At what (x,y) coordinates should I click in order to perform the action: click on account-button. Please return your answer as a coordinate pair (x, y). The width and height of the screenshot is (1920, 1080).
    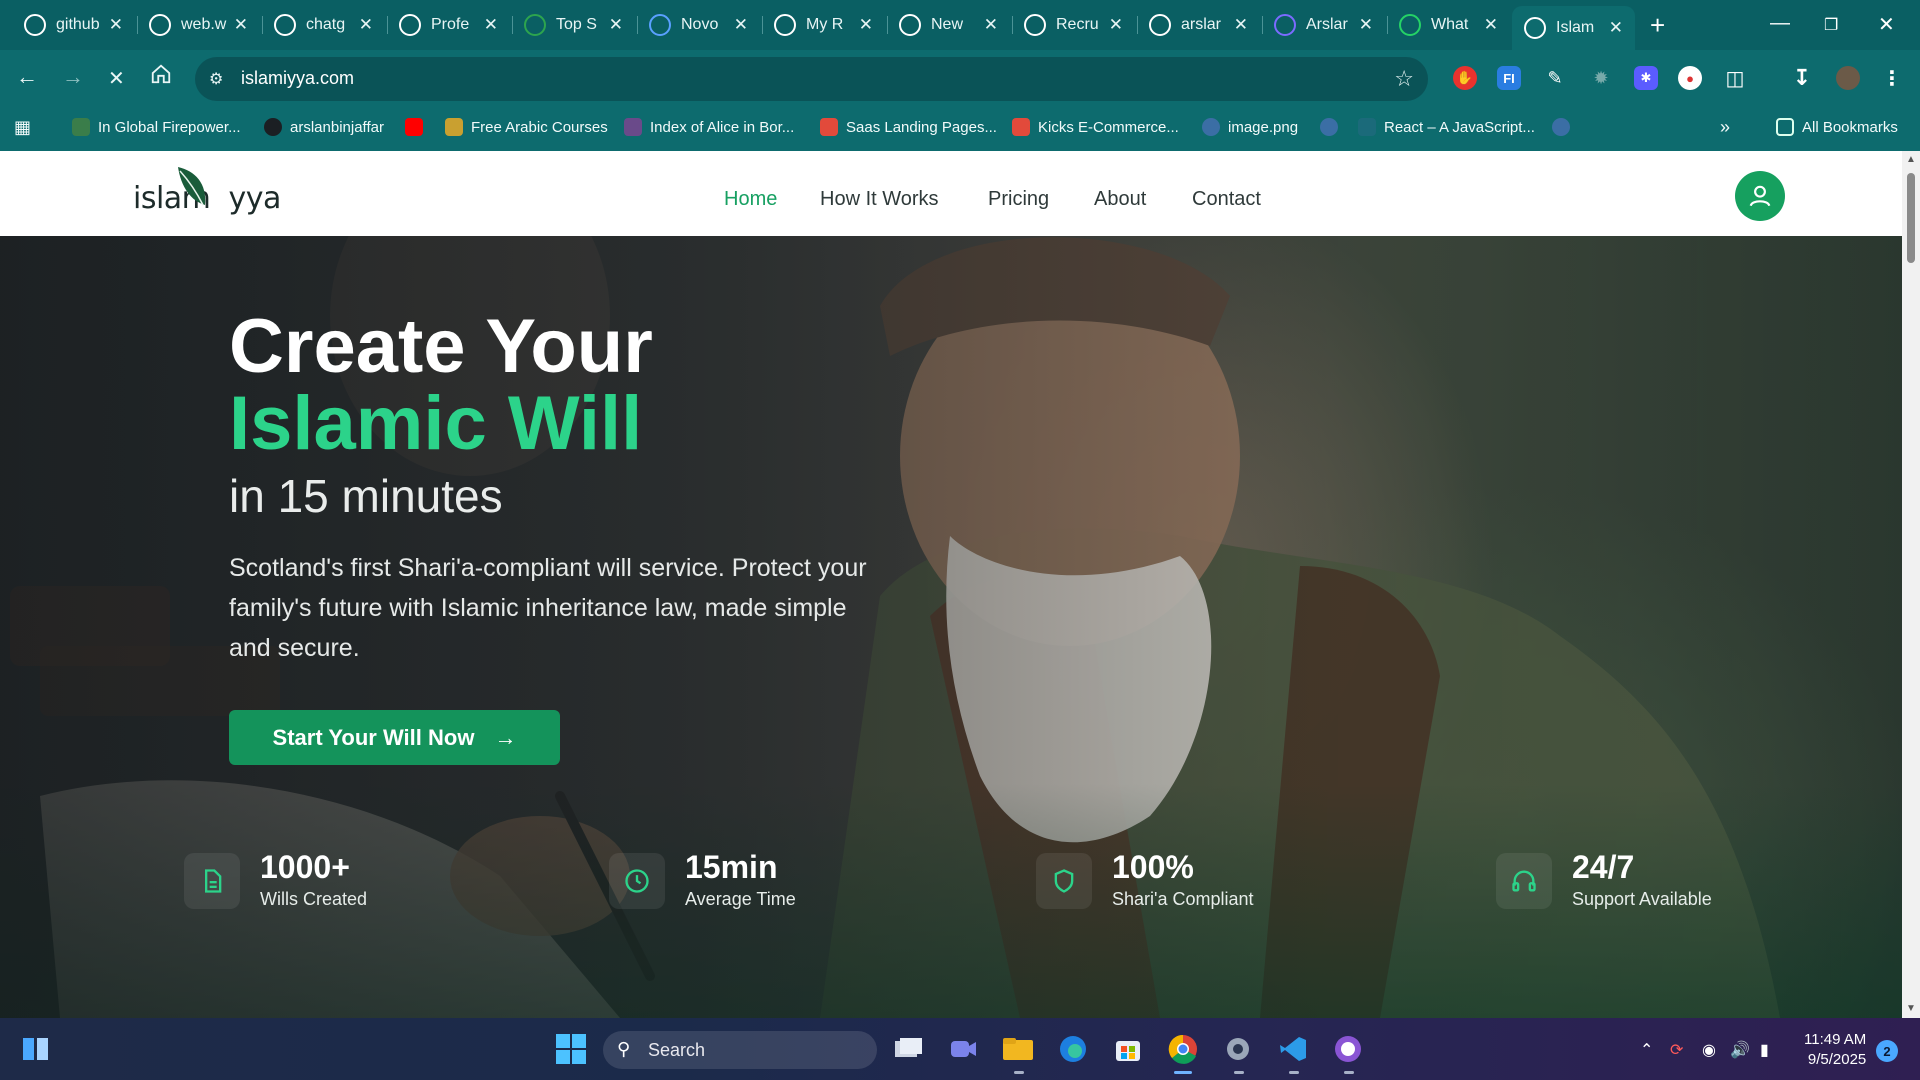
    Looking at the image, I should click on (1760, 196).